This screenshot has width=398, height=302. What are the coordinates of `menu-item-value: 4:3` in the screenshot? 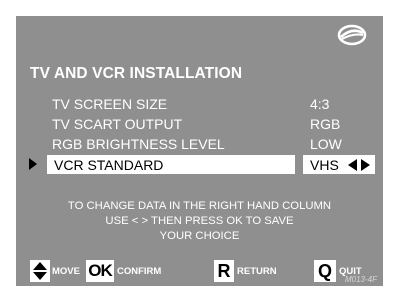 It's located at (320, 104).